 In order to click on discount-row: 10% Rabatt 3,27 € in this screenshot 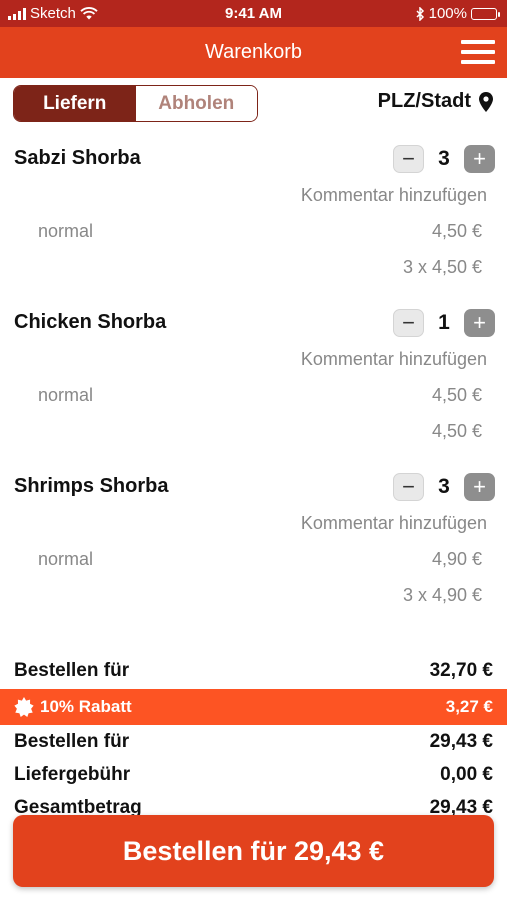, I will do `click(253, 707)`.